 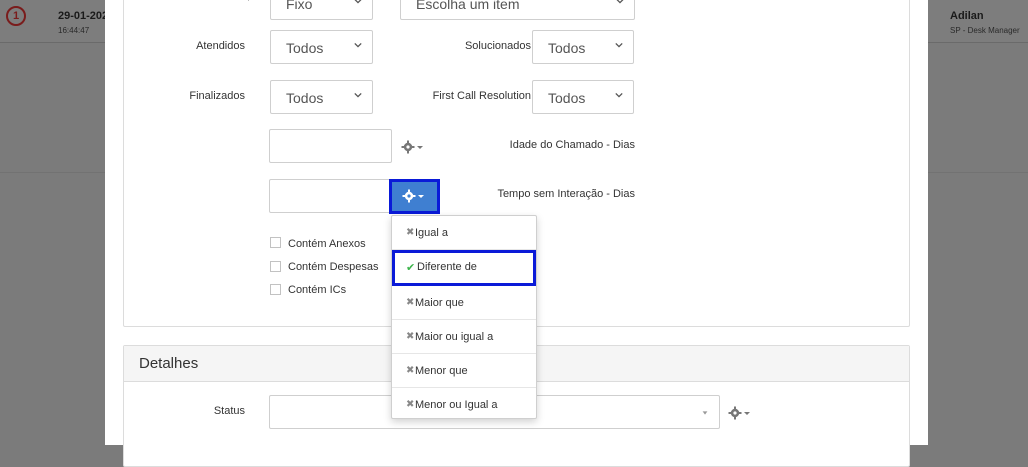 I want to click on item-select: Escolha um item, so click(x=517, y=10).